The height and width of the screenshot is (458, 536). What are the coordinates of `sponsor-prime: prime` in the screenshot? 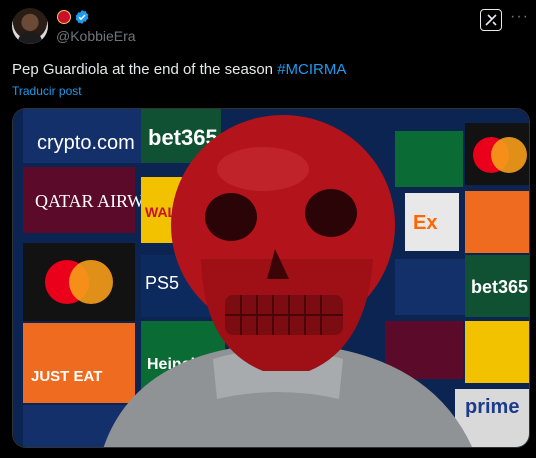 It's located at (492, 407).